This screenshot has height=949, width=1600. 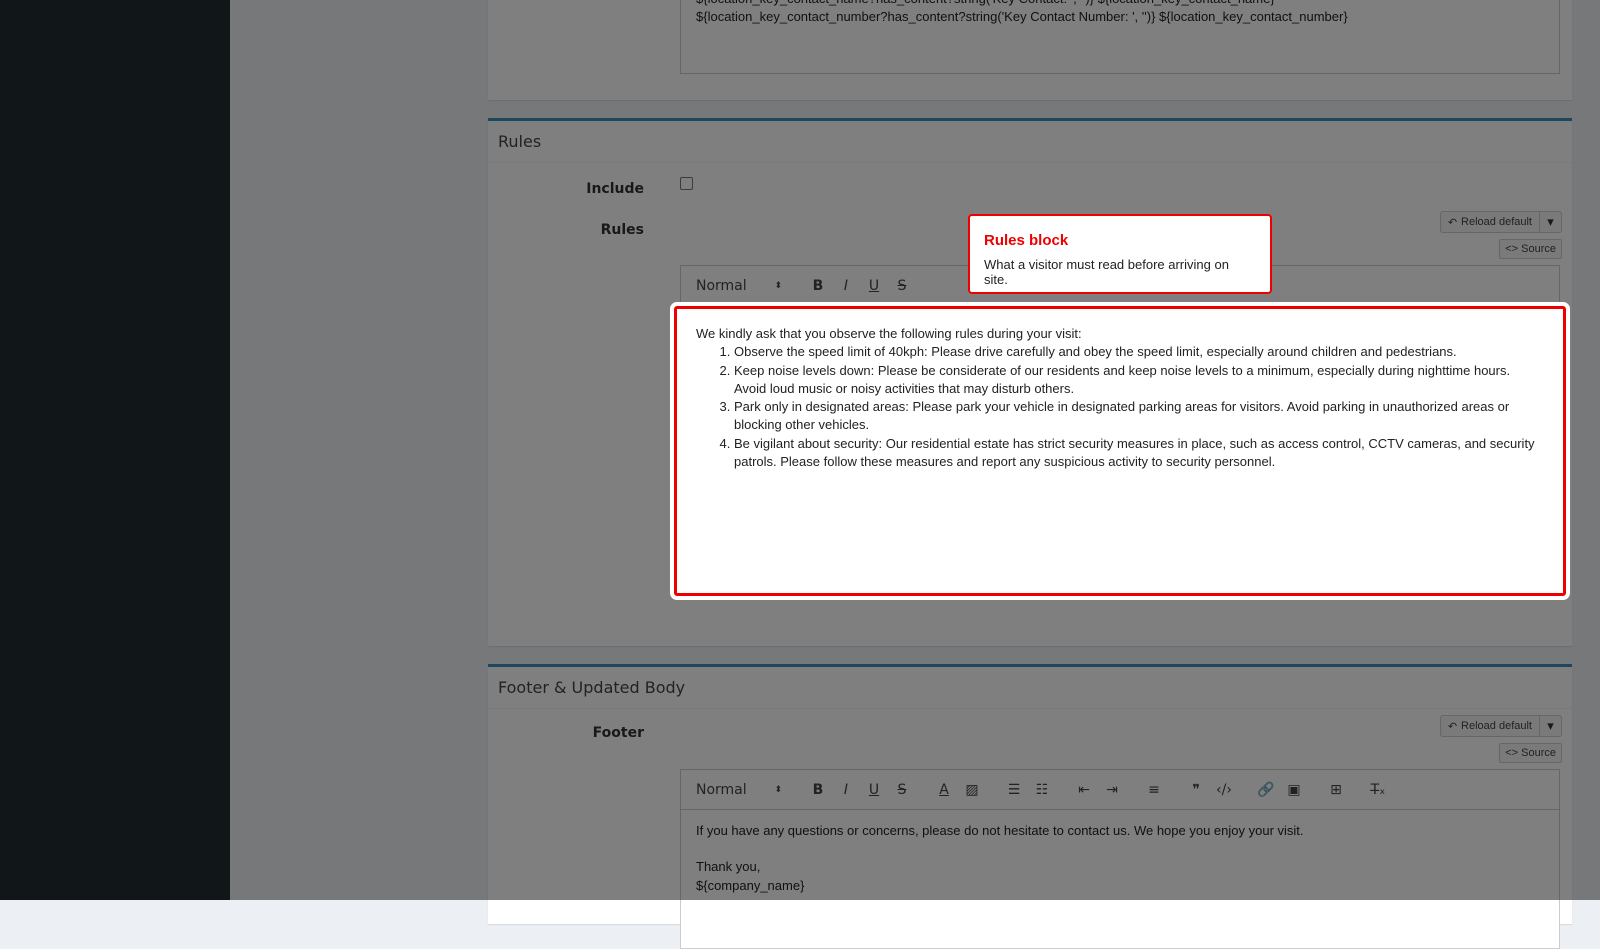 I want to click on table-icon: ⊞, so click(x=1336, y=790).